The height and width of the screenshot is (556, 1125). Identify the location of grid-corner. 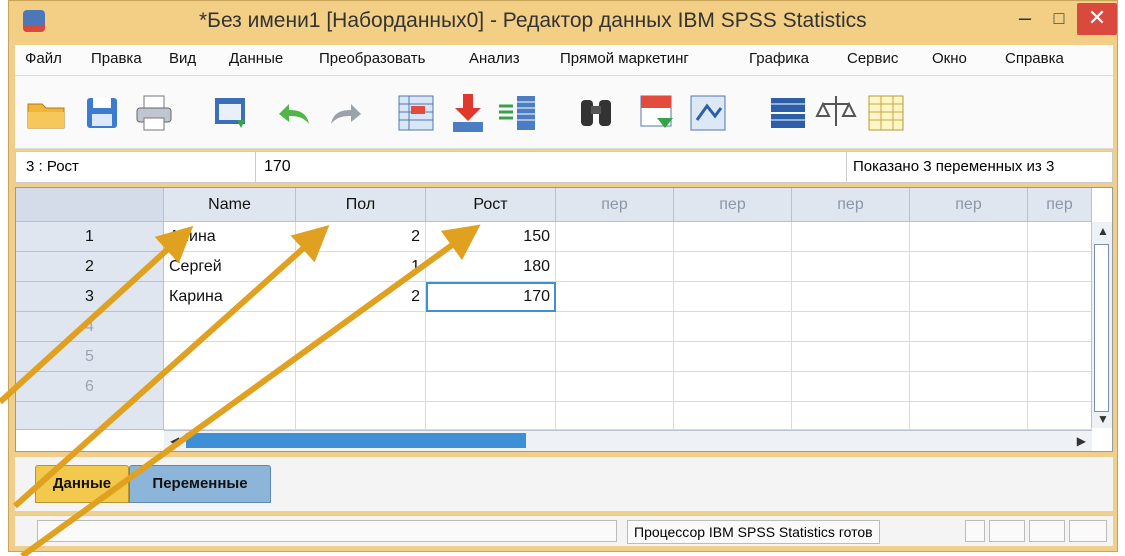
(90, 205).